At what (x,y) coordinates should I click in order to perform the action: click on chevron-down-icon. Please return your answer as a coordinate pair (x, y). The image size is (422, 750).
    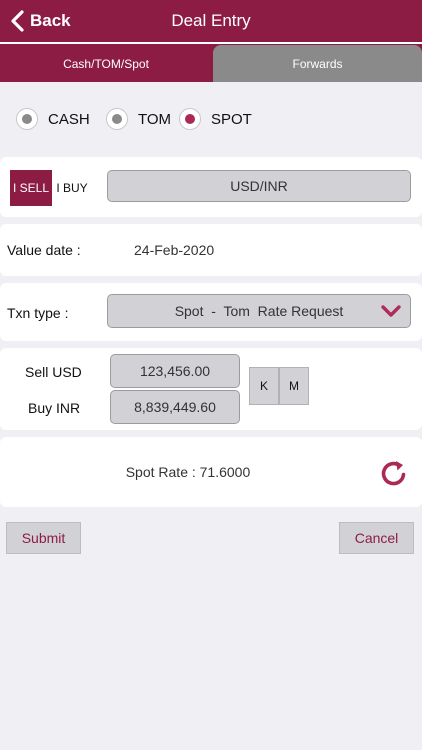
    Looking at the image, I should click on (391, 311).